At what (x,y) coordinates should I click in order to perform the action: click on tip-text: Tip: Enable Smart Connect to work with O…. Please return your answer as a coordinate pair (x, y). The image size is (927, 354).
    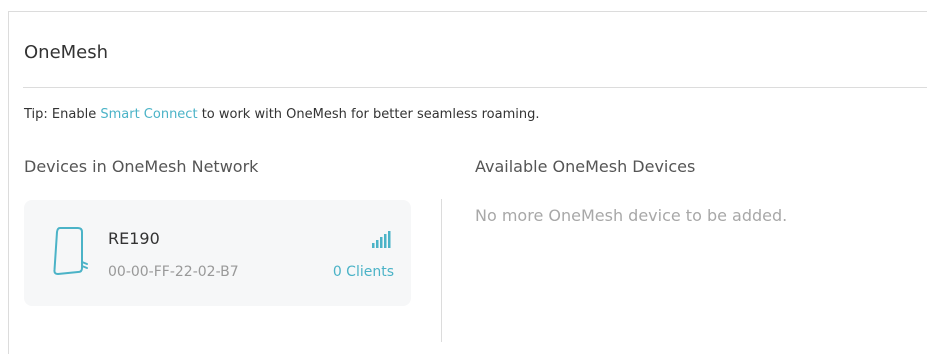
    Looking at the image, I should click on (282, 114).